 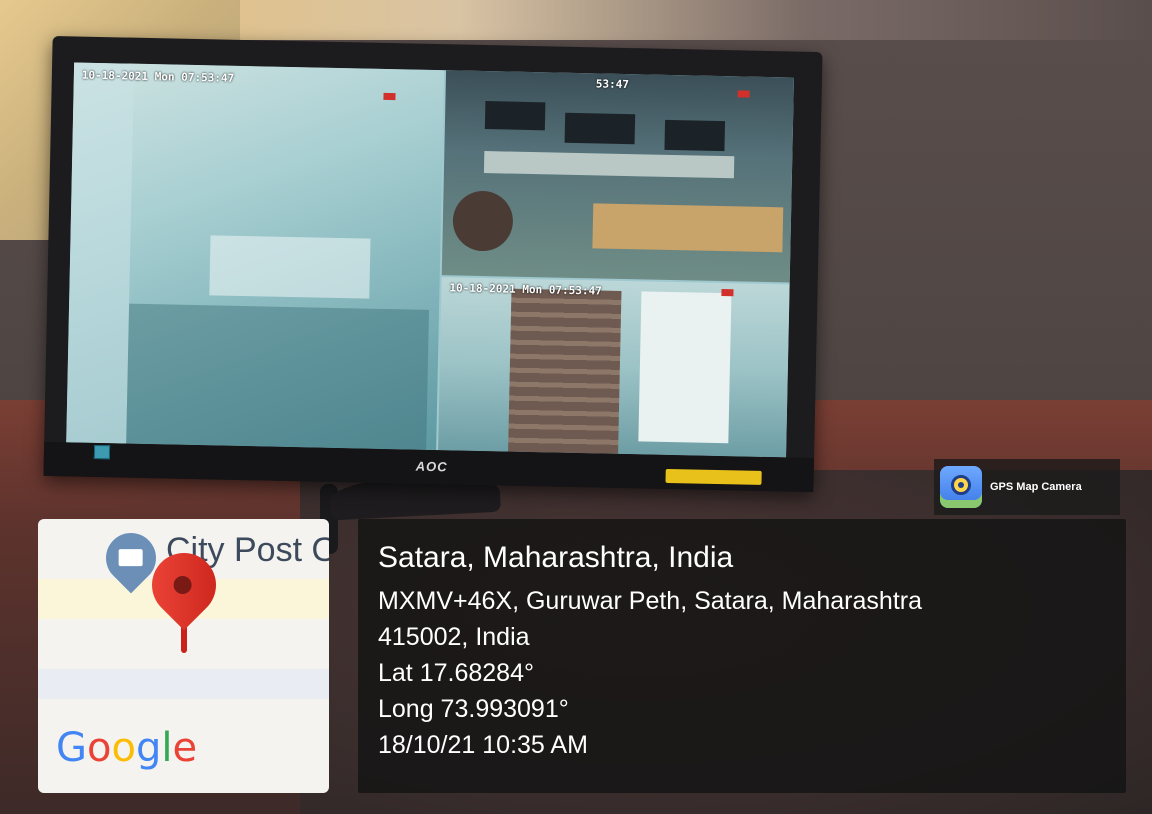 I want to click on camera-lens-icon, so click(x=961, y=485).